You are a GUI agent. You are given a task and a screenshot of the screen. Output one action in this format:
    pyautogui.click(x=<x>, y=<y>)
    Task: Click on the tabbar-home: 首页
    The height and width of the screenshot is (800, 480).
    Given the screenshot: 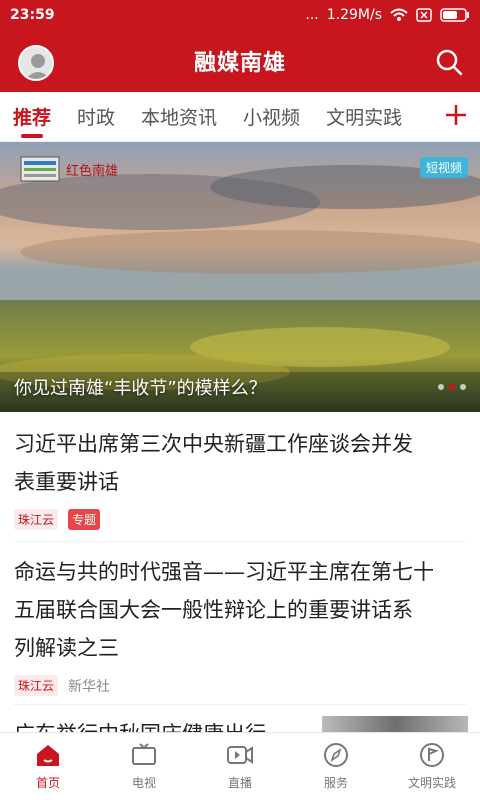 What is the action you would take?
    pyautogui.click(x=48, y=766)
    